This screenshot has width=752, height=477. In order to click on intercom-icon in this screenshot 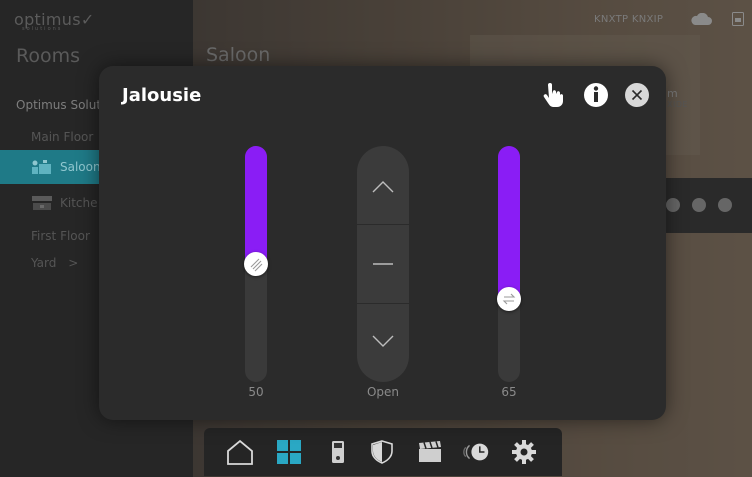, I will do `click(338, 452)`.